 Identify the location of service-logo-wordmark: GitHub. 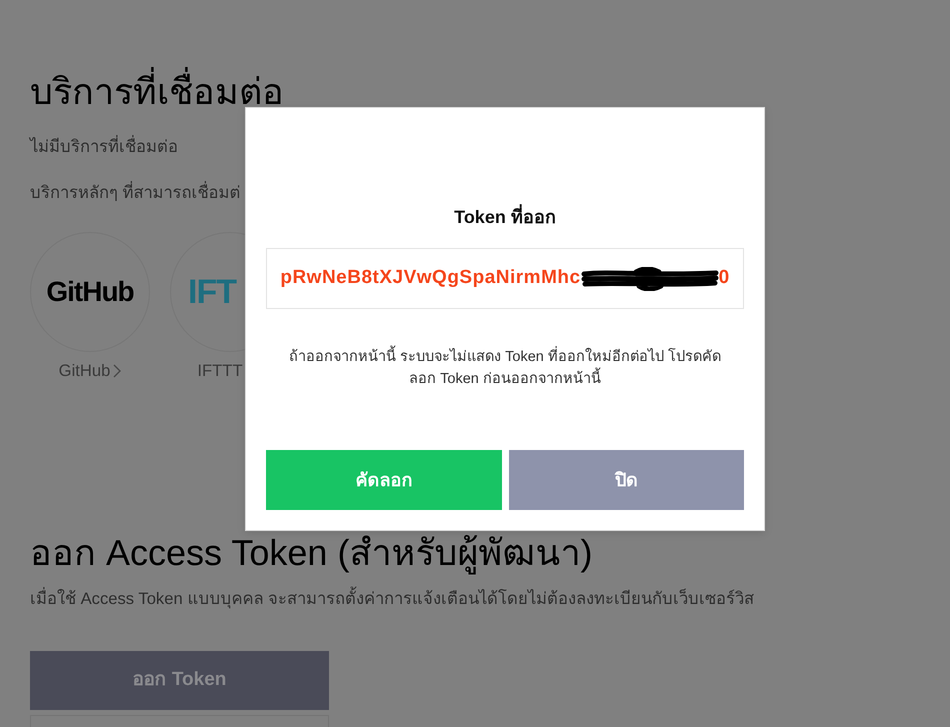
(90, 292).